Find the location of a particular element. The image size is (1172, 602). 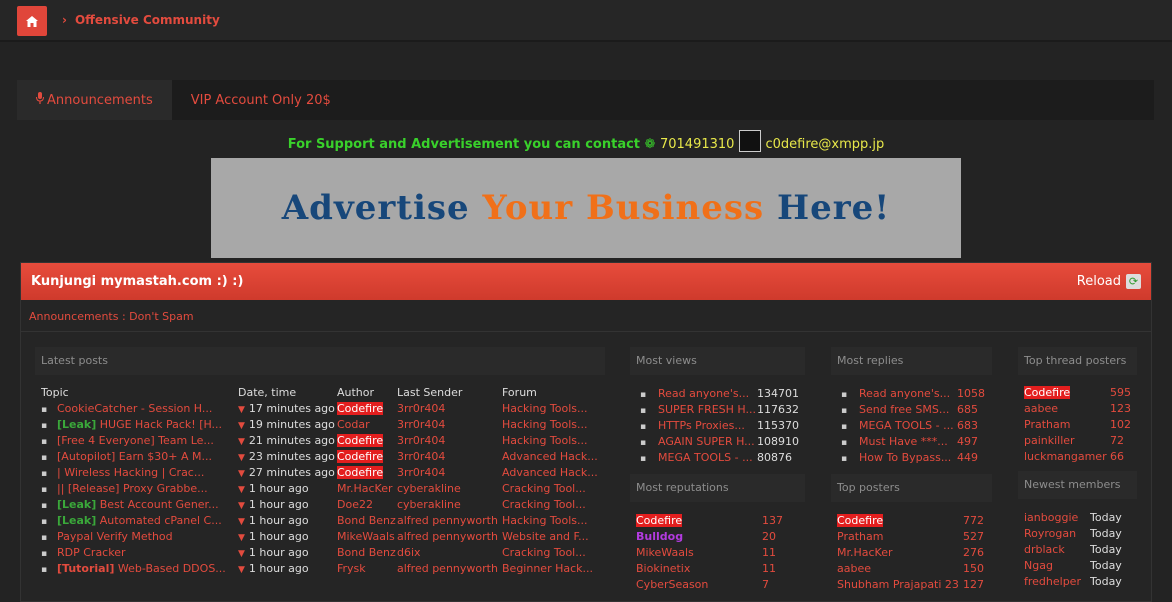

advertise-banner: Advertise Your Business Here! is located at coordinates (586, 208).